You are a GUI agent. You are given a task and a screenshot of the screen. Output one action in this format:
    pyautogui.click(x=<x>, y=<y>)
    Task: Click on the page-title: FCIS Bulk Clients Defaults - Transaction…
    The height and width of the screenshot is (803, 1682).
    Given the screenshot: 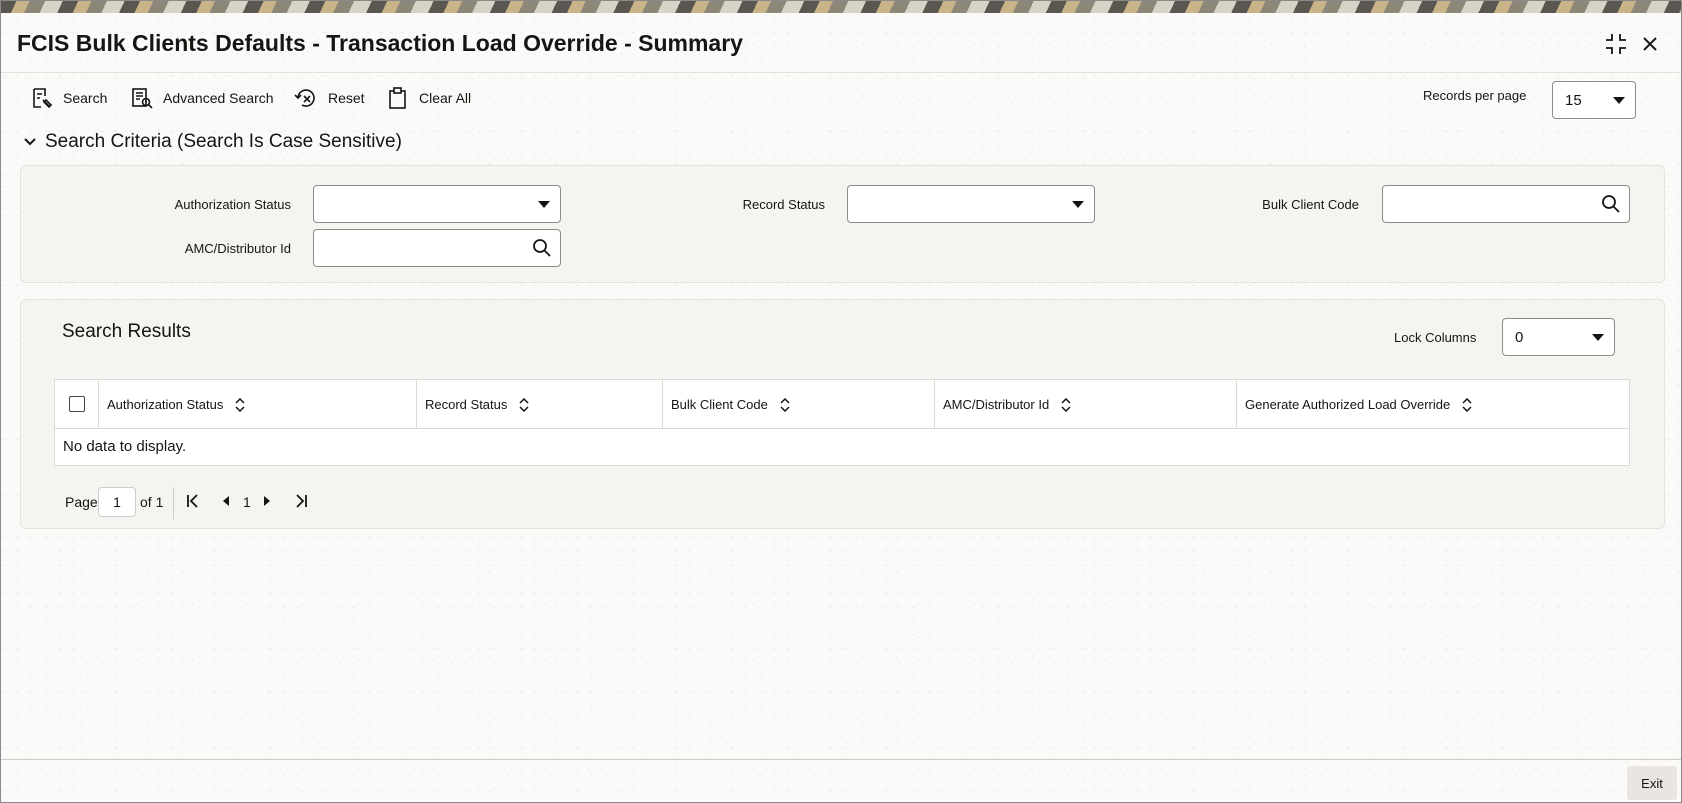 What is the action you would take?
    pyautogui.click(x=380, y=43)
    